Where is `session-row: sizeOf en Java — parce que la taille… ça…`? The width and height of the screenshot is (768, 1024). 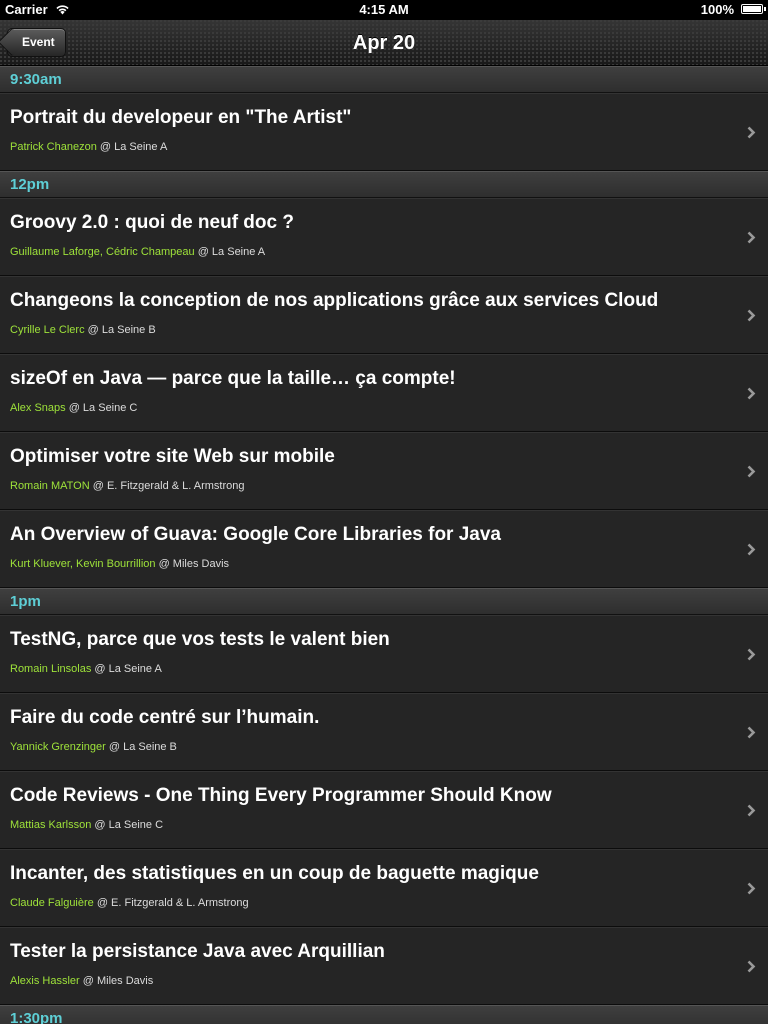
session-row: sizeOf en Java — parce que la taille… ça… is located at coordinates (384, 393).